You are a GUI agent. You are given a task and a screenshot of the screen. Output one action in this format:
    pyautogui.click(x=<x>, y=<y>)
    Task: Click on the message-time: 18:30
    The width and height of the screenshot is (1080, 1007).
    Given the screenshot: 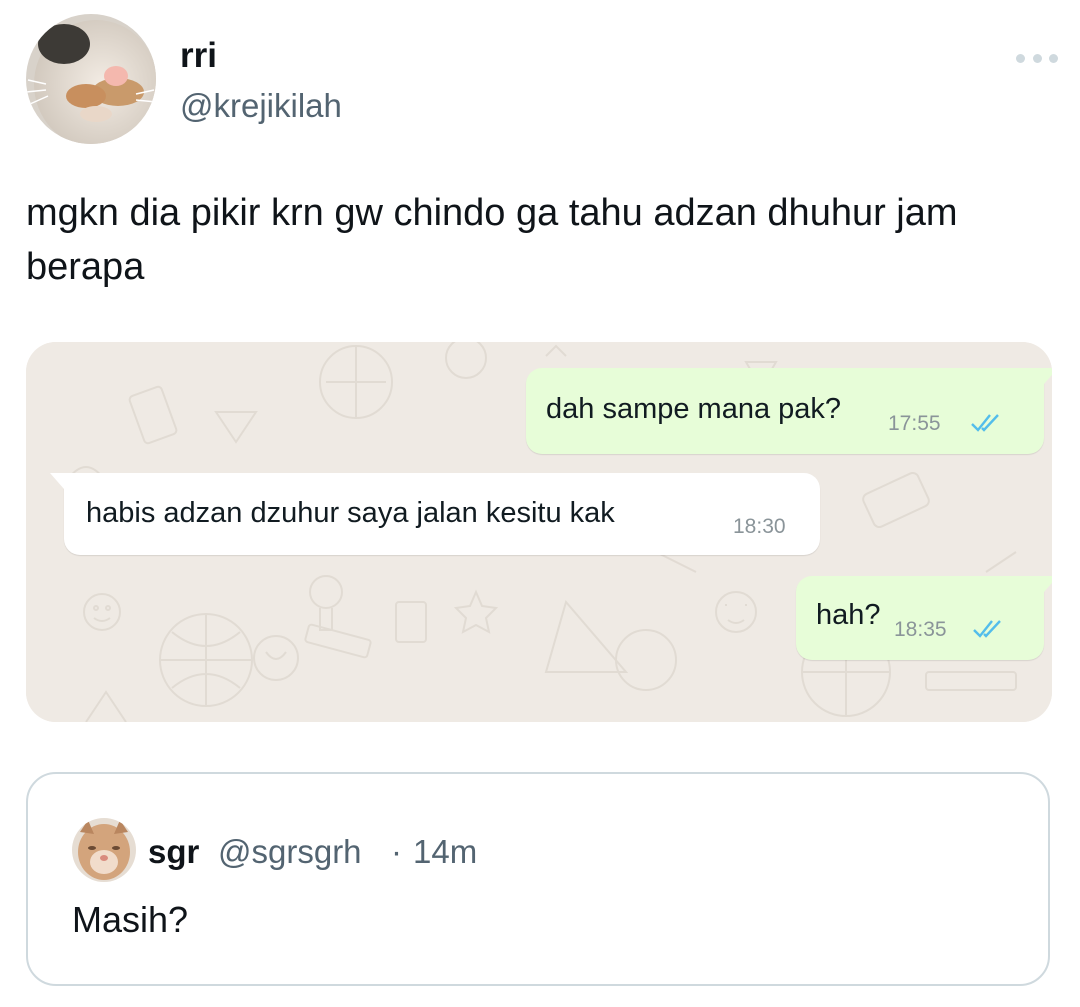 What is the action you would take?
    pyautogui.click(x=759, y=526)
    